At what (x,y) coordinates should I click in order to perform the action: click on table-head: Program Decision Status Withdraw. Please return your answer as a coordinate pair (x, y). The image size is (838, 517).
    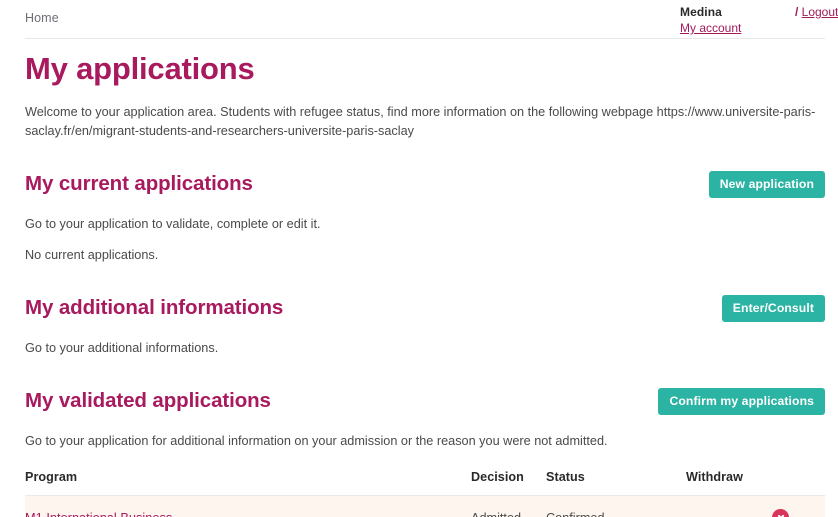
    Looking at the image, I should click on (425, 483).